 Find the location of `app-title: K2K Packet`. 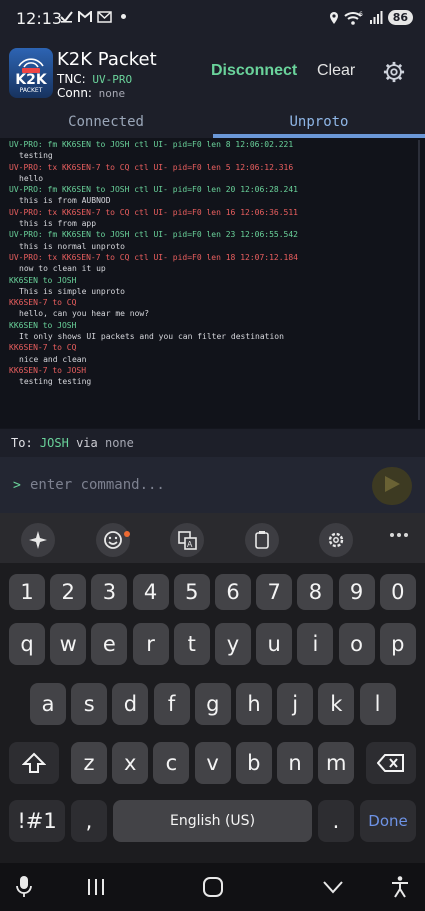

app-title: K2K Packet is located at coordinates (107, 59).